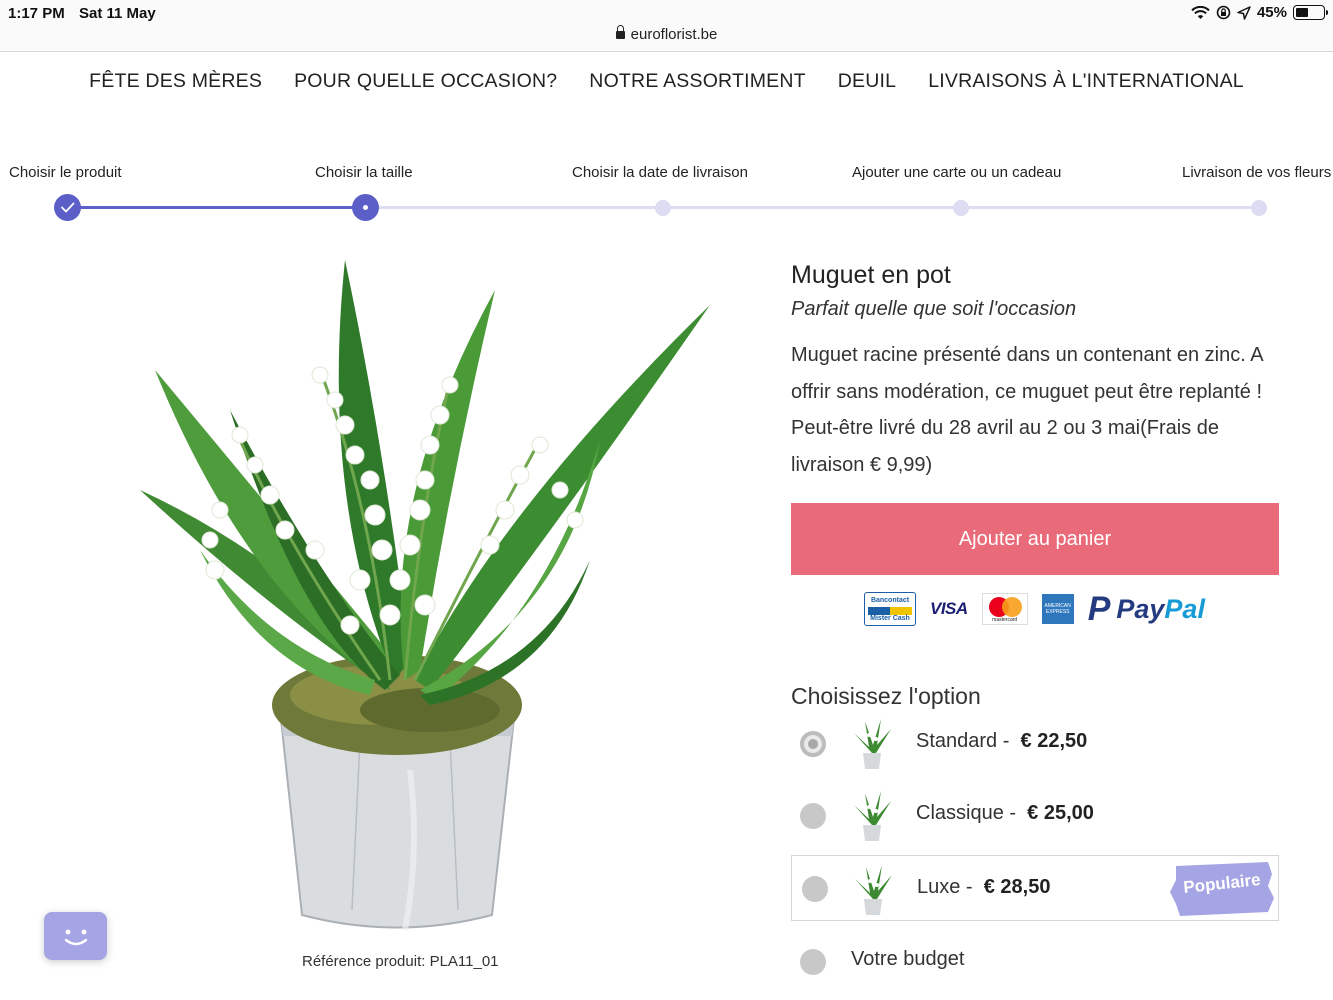 The width and height of the screenshot is (1333, 1000). Describe the element at coordinates (961, 208) in the screenshot. I see `step-dot-carte` at that location.